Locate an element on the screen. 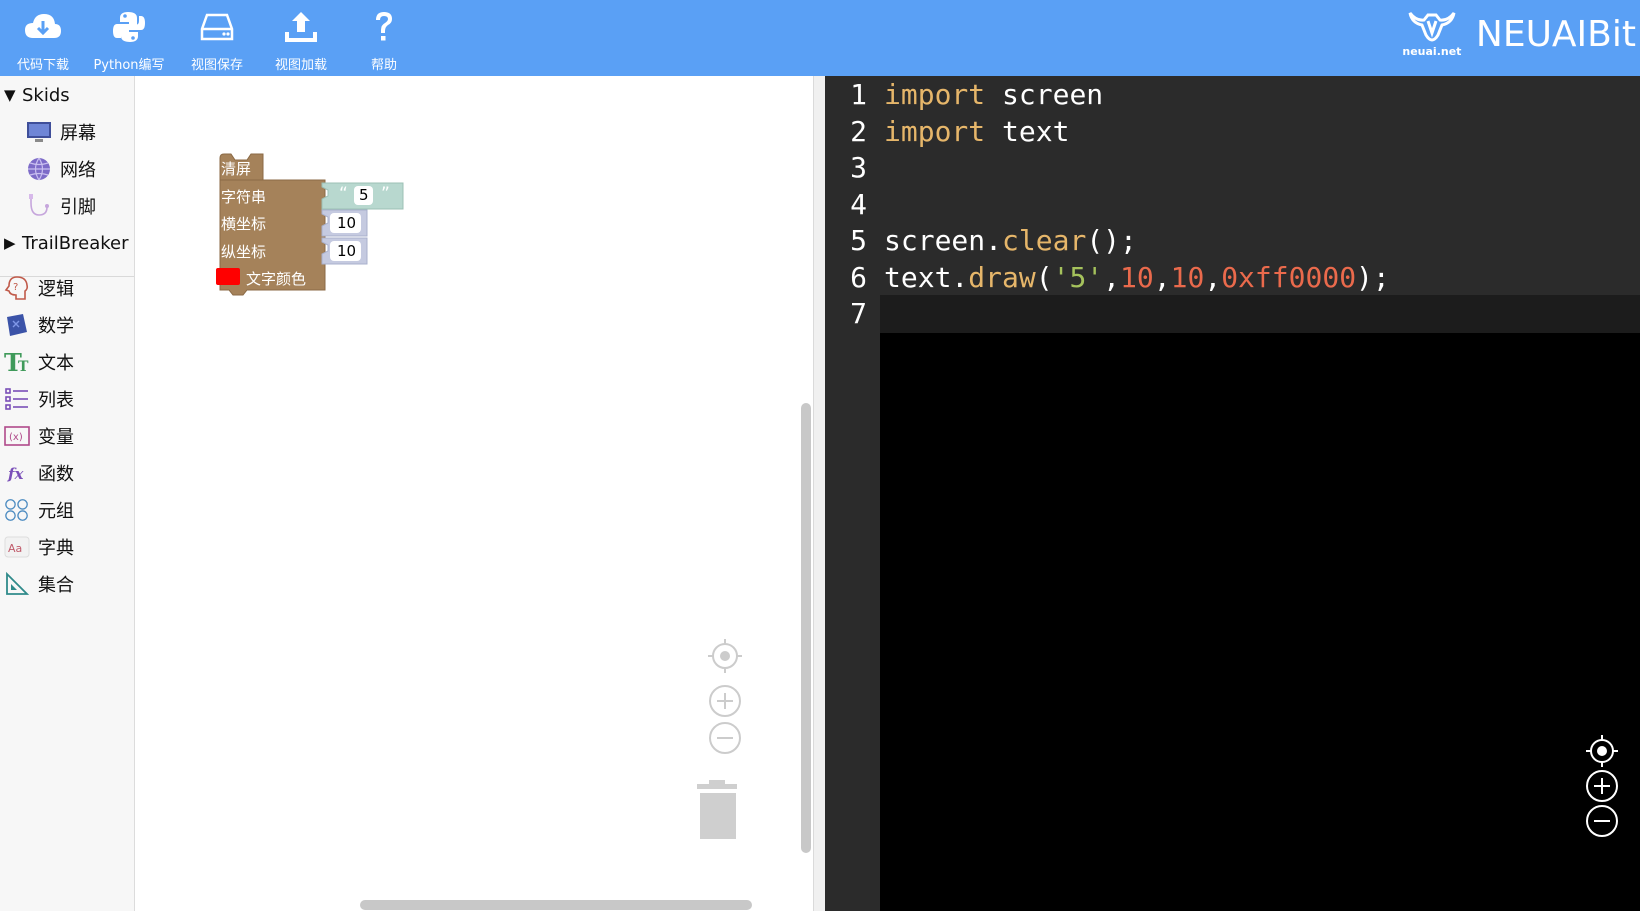  workspace-vertical-scrollbar is located at coordinates (806, 628).